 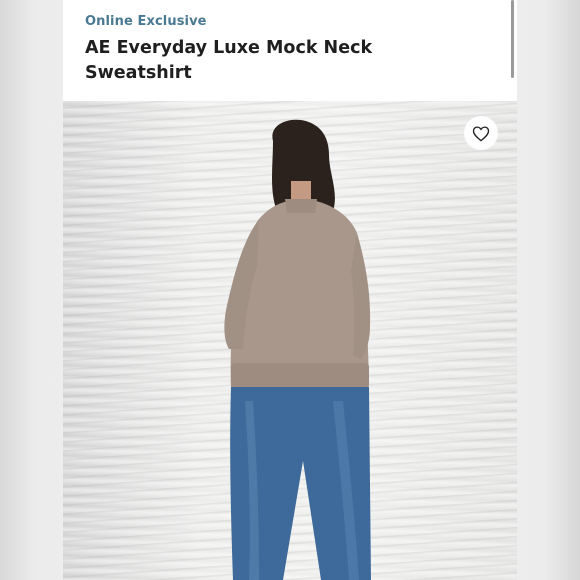 What do you see at coordinates (300, 376) in the screenshot?
I see `sweatshirt-hem` at bounding box center [300, 376].